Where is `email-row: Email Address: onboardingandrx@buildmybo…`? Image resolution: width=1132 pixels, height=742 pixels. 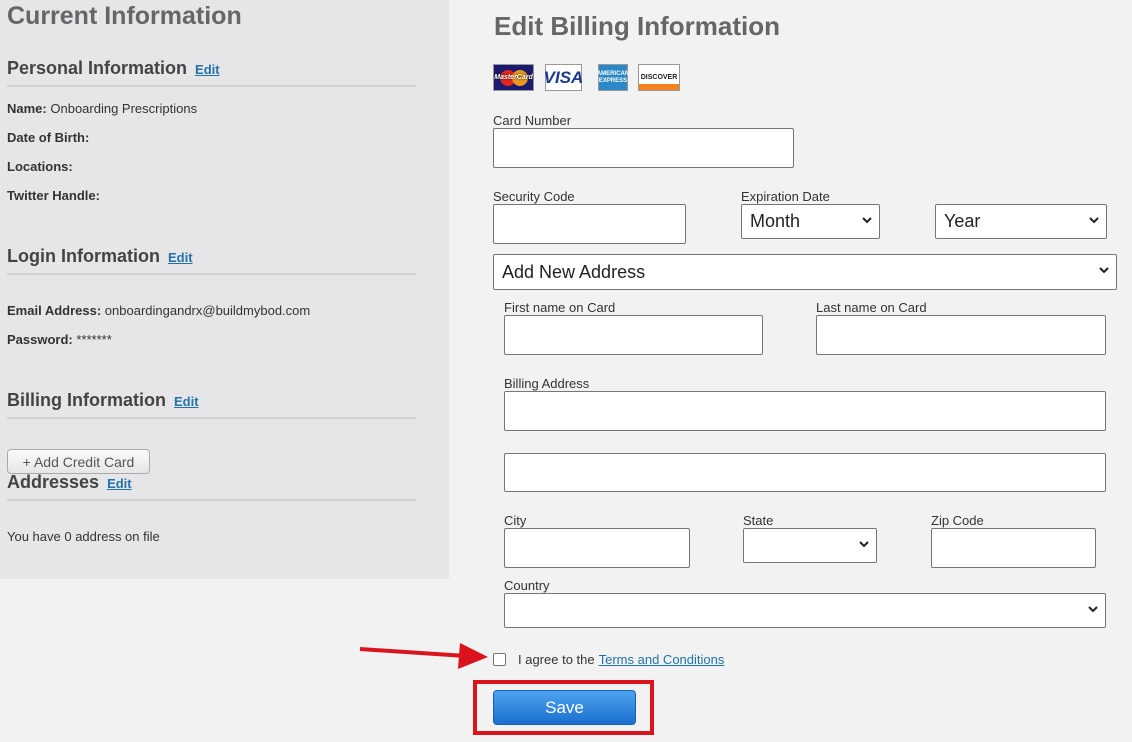 email-row: Email Address: onboardingandrx@buildmybo… is located at coordinates (158, 310).